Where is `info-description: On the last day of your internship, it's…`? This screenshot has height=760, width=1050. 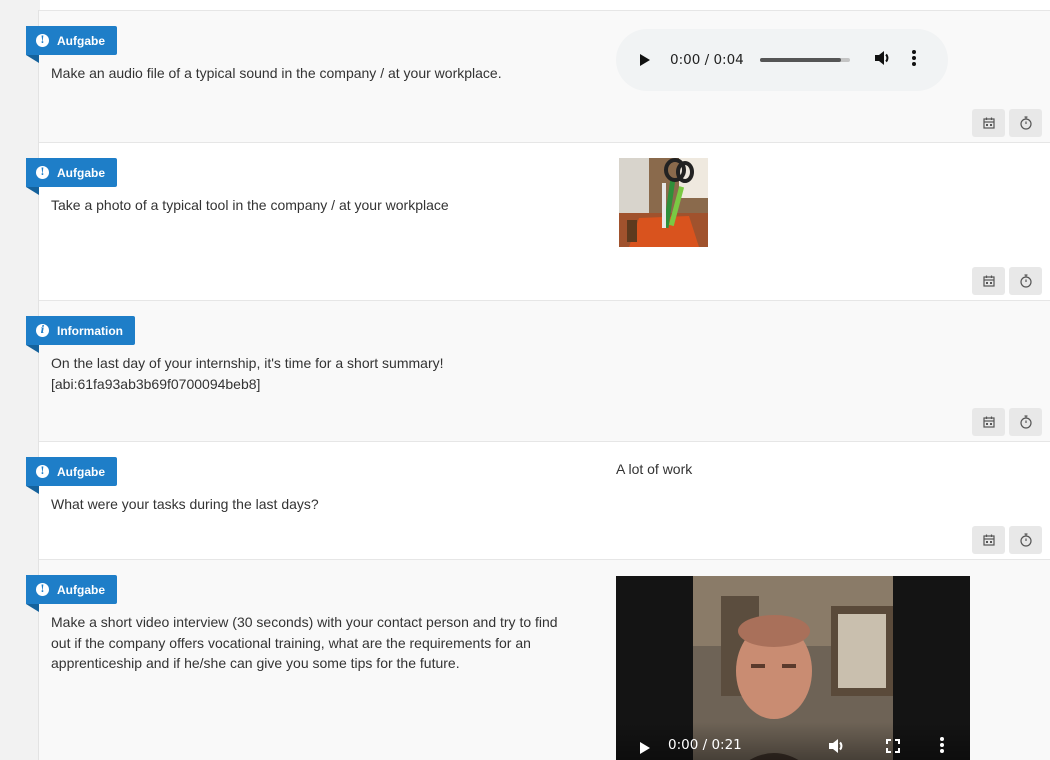 info-description: On the last day of your internship, it's… is located at coordinates (323, 373).